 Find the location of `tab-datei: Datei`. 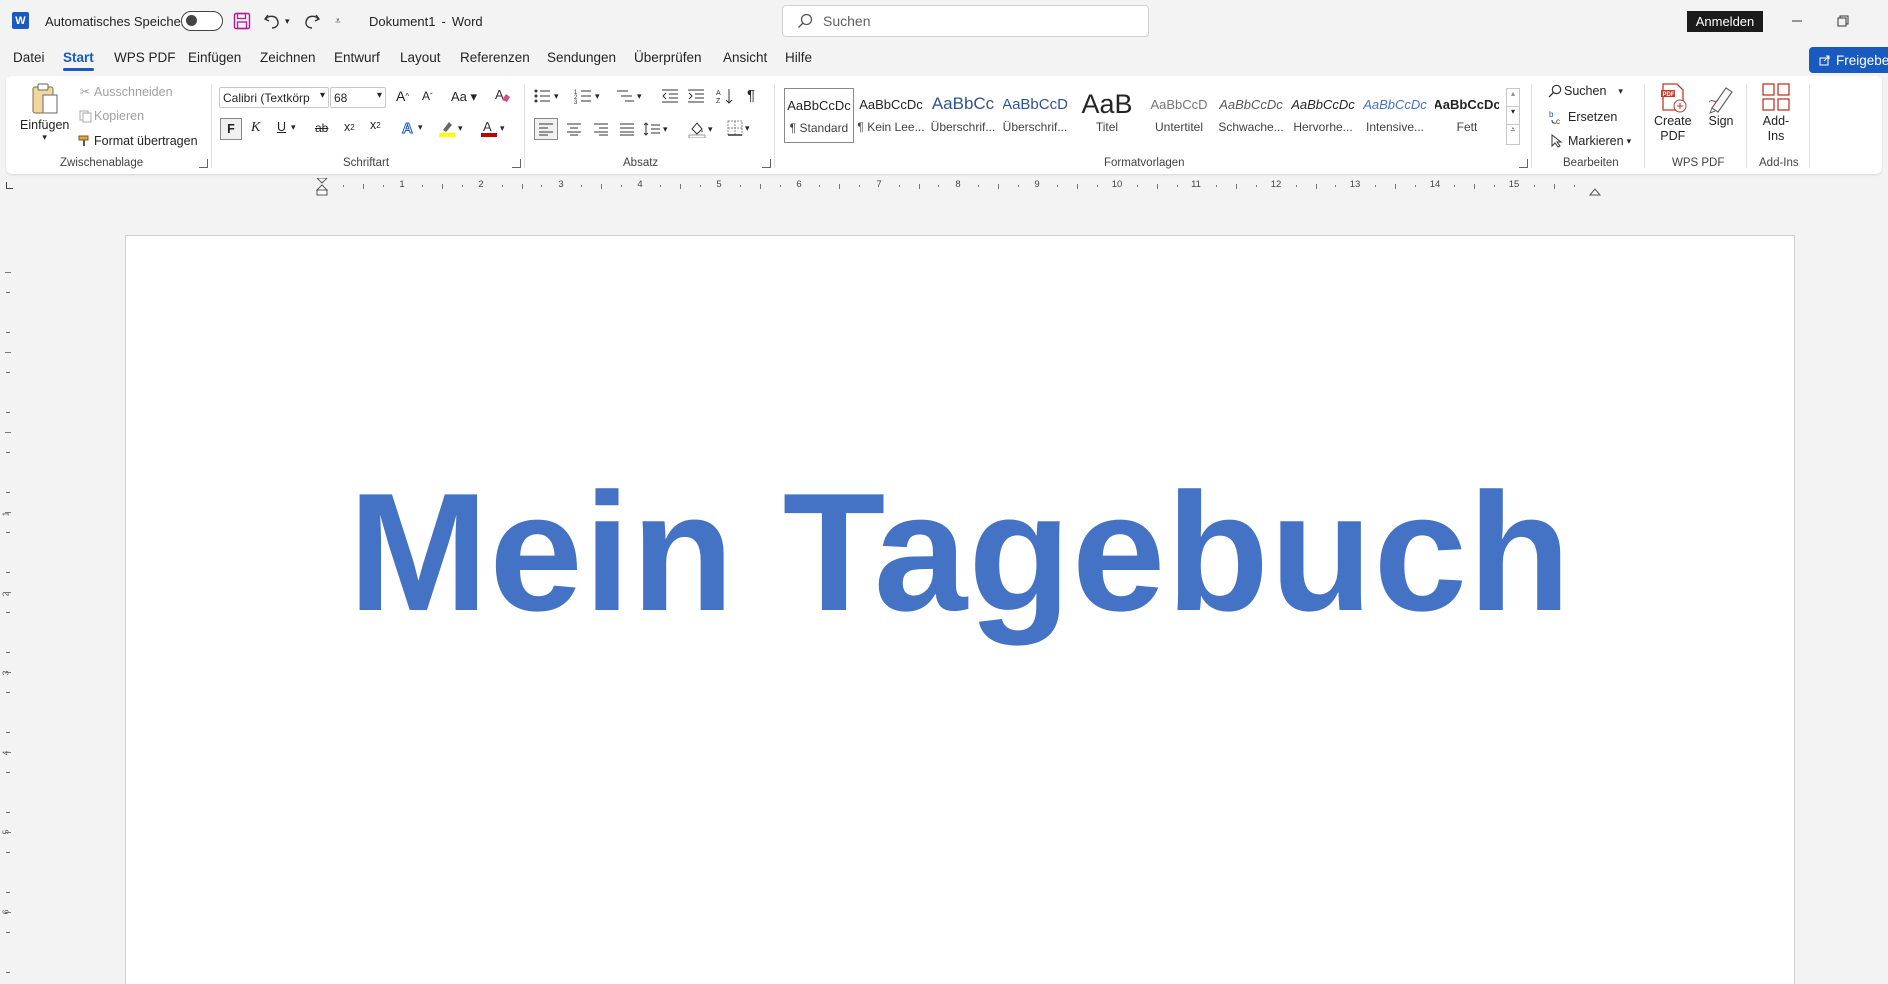

tab-datei: Datei is located at coordinates (29, 57).